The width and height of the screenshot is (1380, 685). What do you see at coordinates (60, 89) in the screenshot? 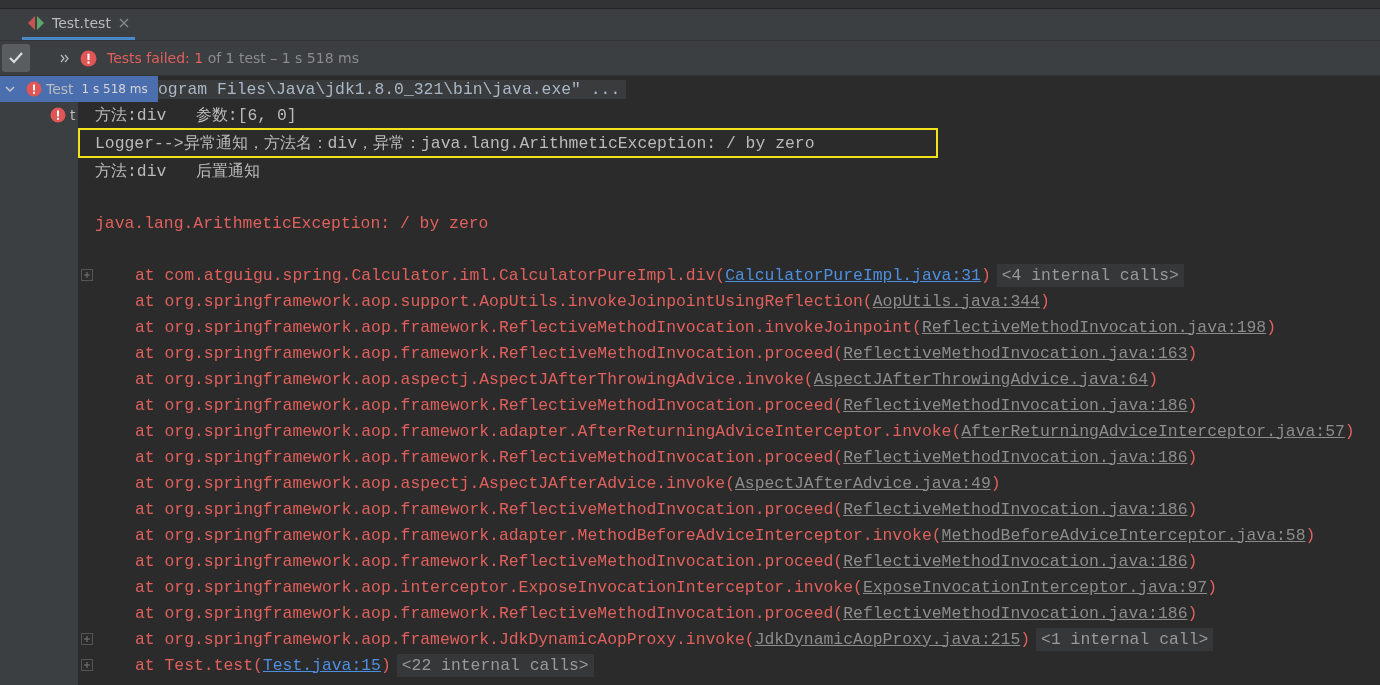
I see `test-name: Test` at bounding box center [60, 89].